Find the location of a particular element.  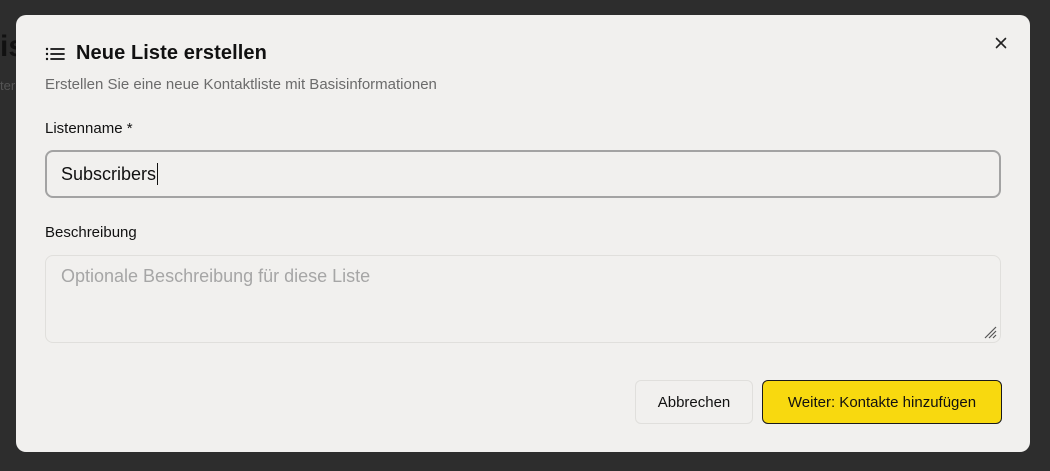

close-button is located at coordinates (1001, 43).